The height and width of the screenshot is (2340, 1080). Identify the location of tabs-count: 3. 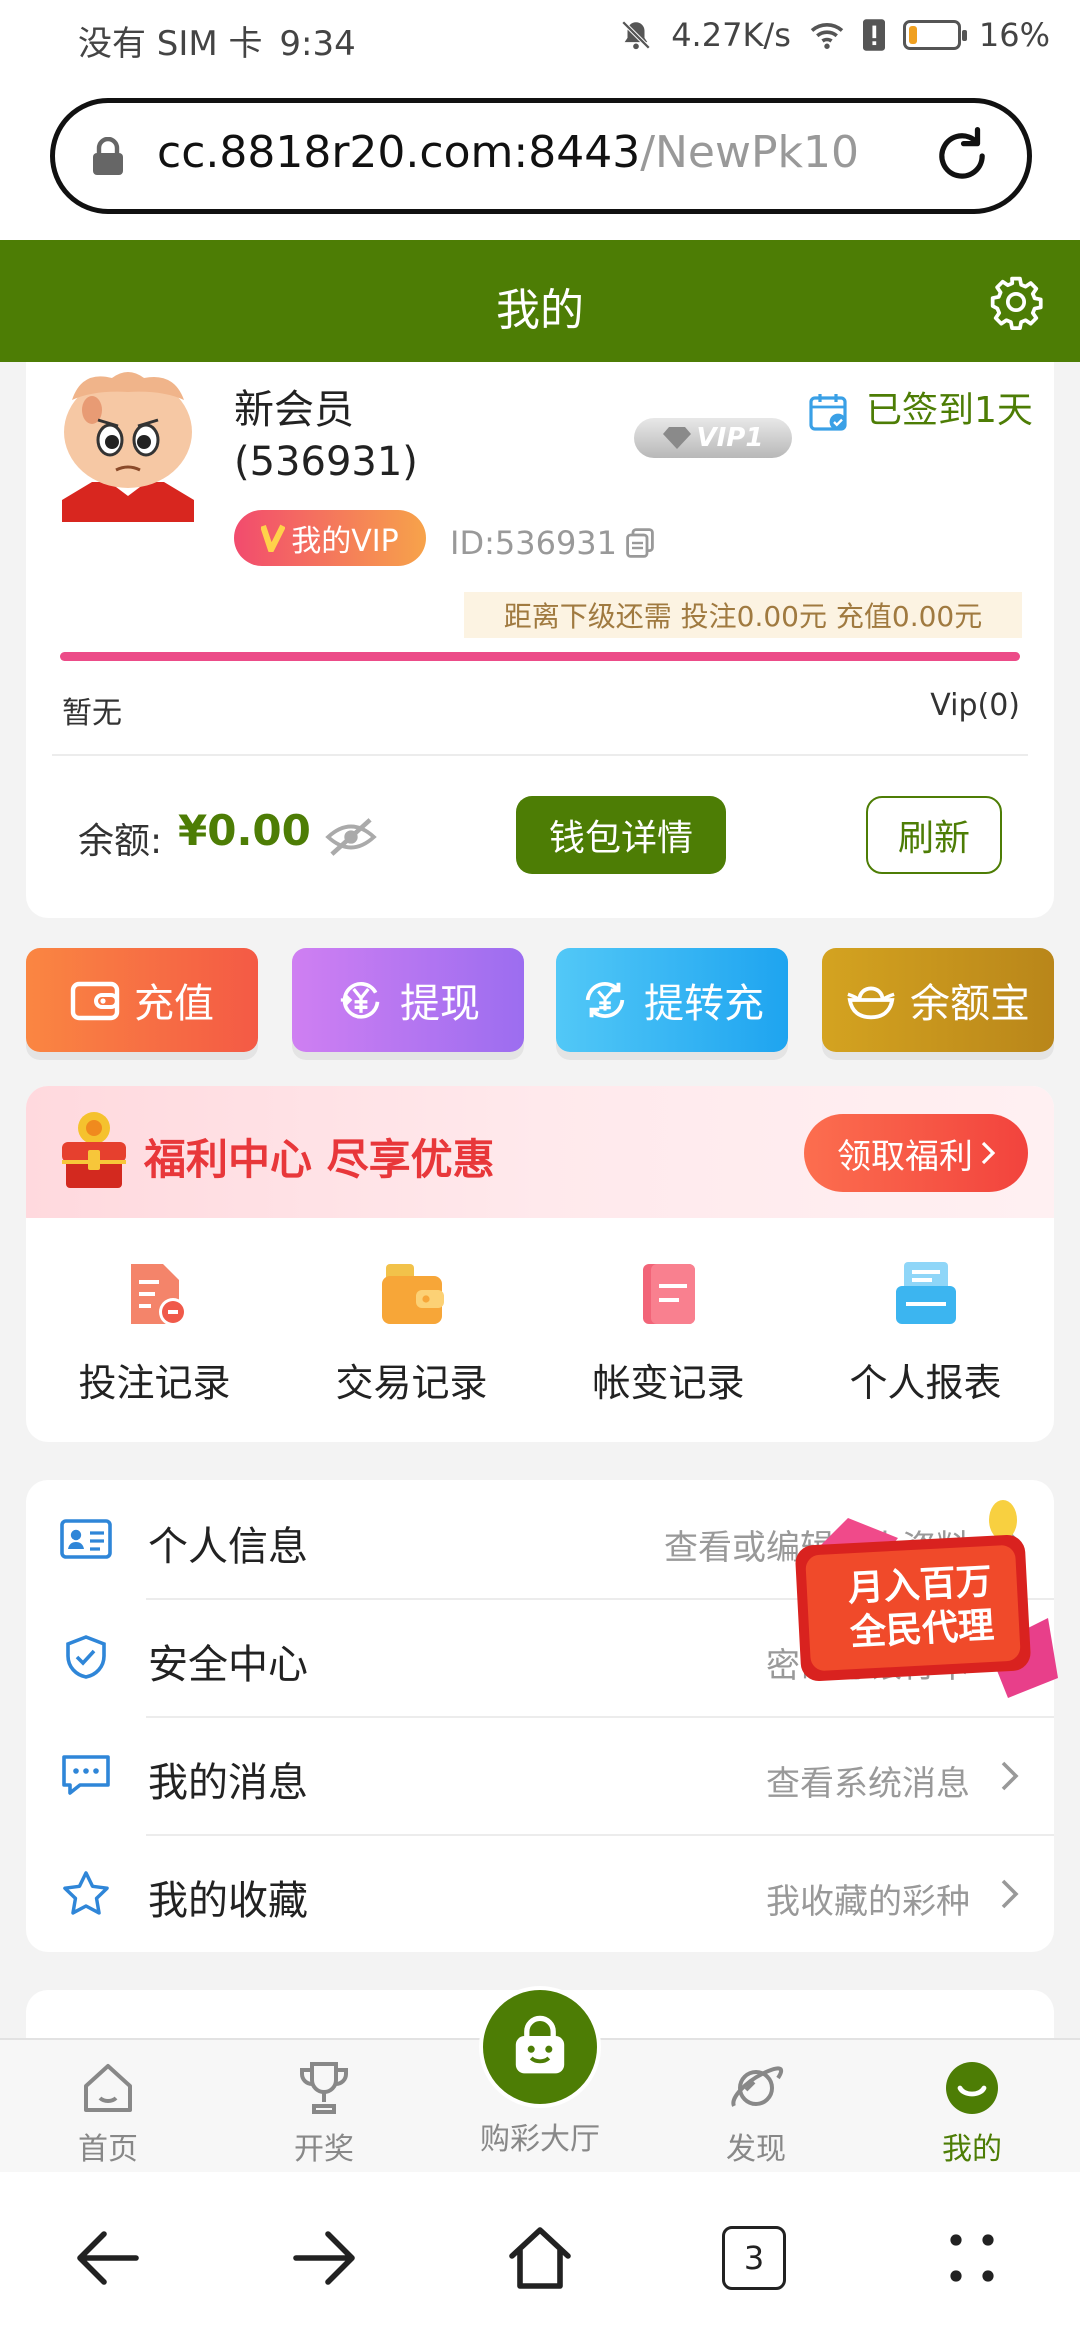
(754, 2258).